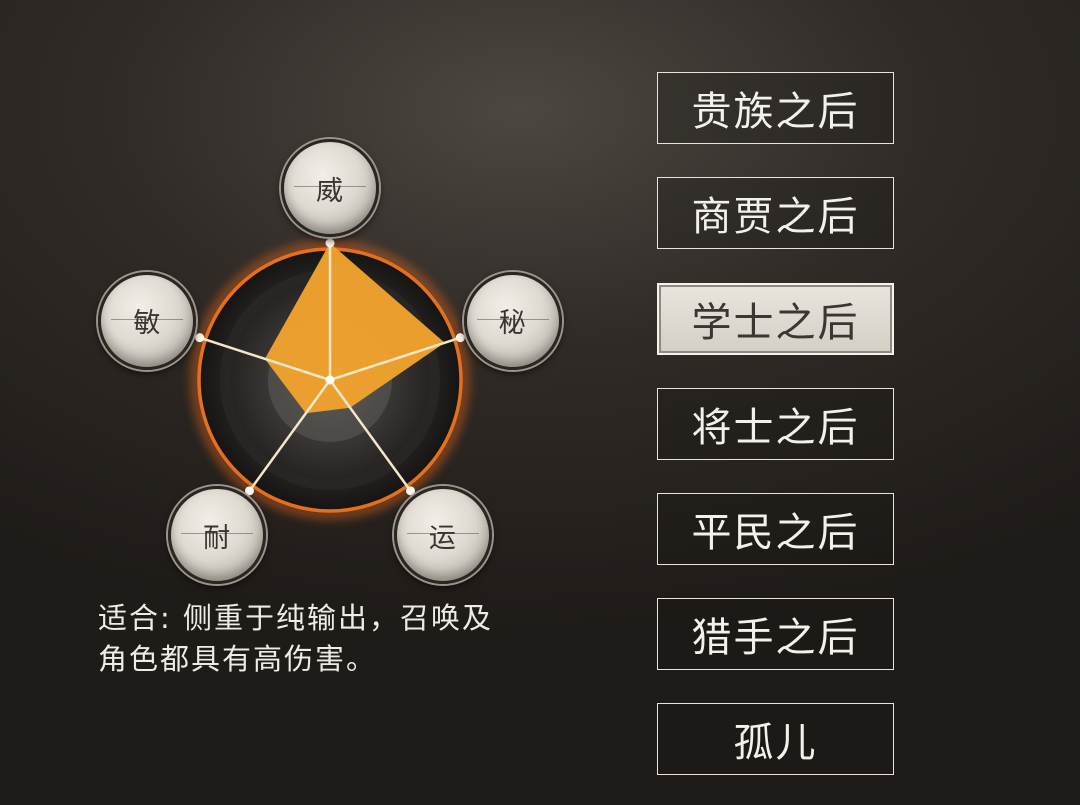 This screenshot has width=1080, height=805. What do you see at coordinates (775, 428) in the screenshot?
I see `origin-label: 将士之后` at bounding box center [775, 428].